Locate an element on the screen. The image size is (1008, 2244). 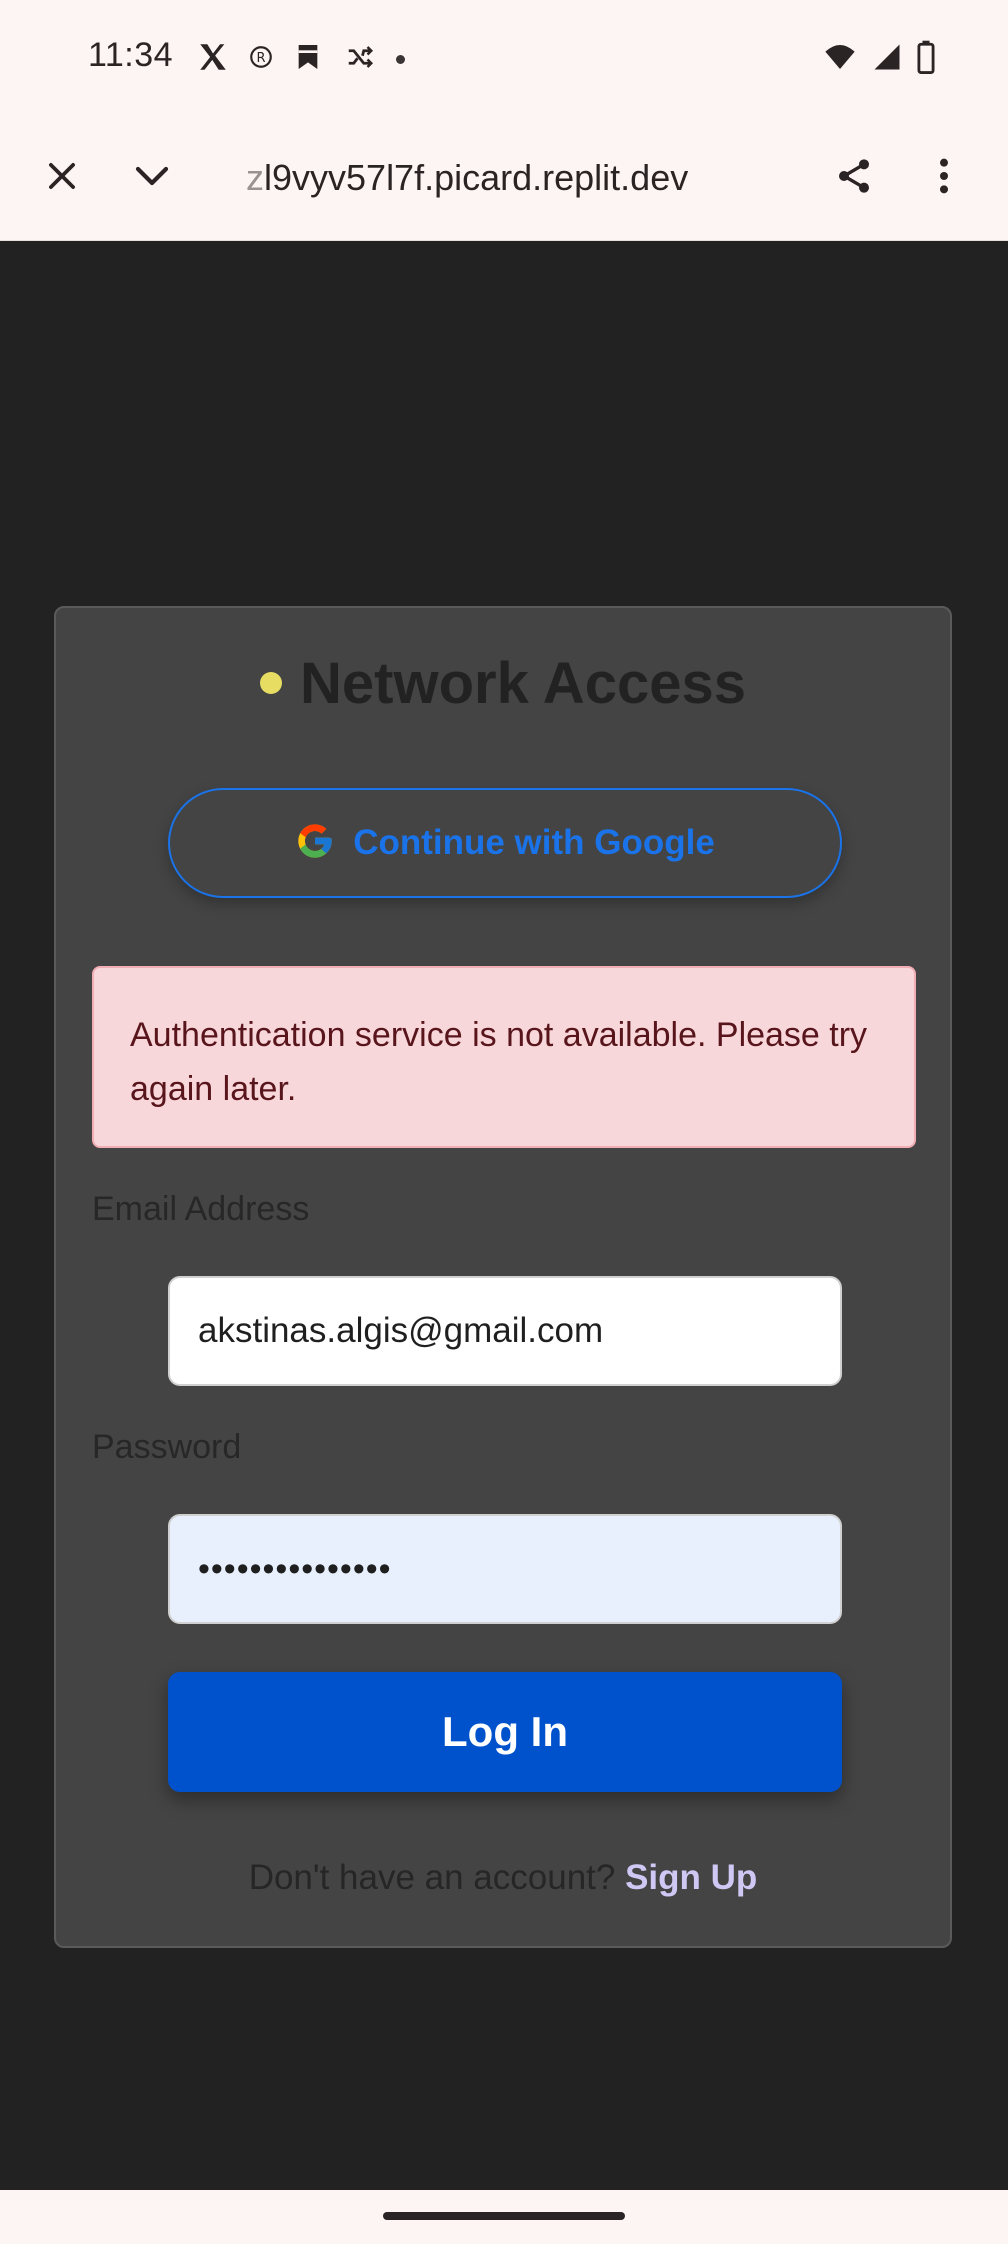
login-button-label: Log In is located at coordinates (505, 1731).